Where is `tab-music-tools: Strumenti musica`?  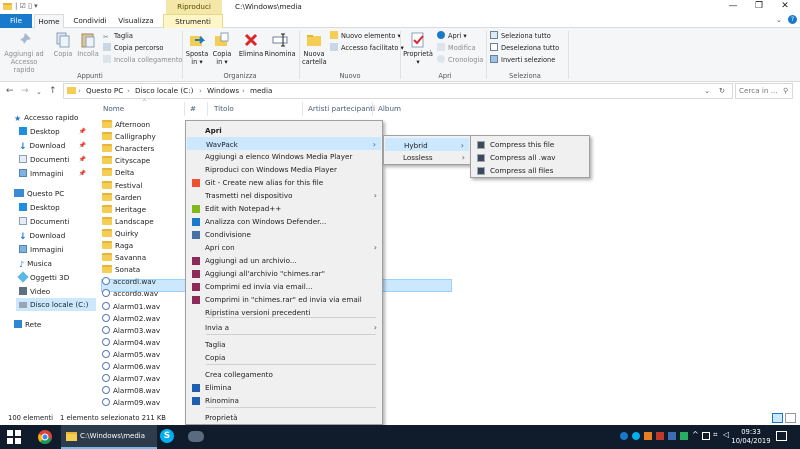
tab-music-tools: Strumenti musica is located at coordinates (193, 26).